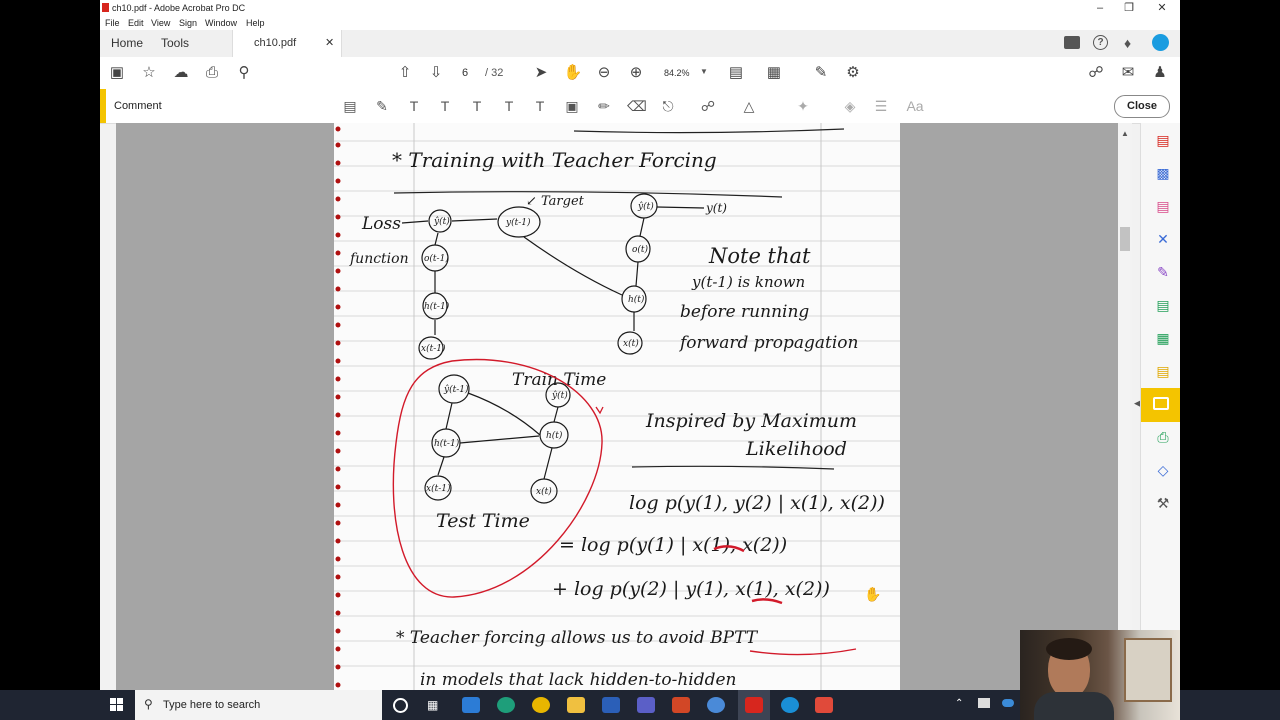 The height and width of the screenshot is (720, 1280). I want to click on webcam-overlay, so click(1100, 675).